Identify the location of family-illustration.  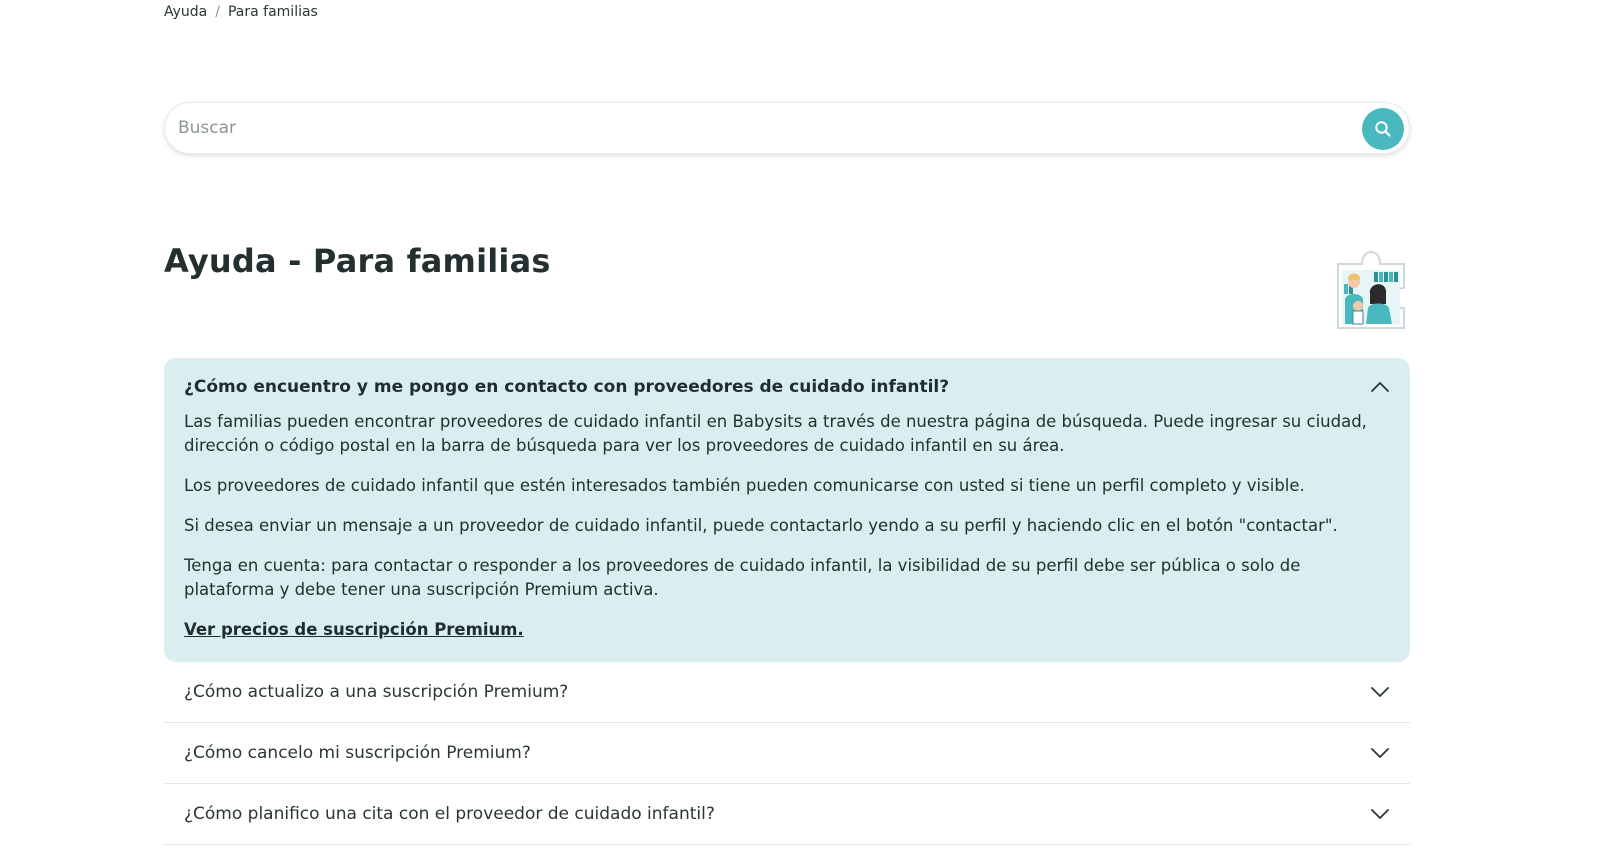
(1371, 289).